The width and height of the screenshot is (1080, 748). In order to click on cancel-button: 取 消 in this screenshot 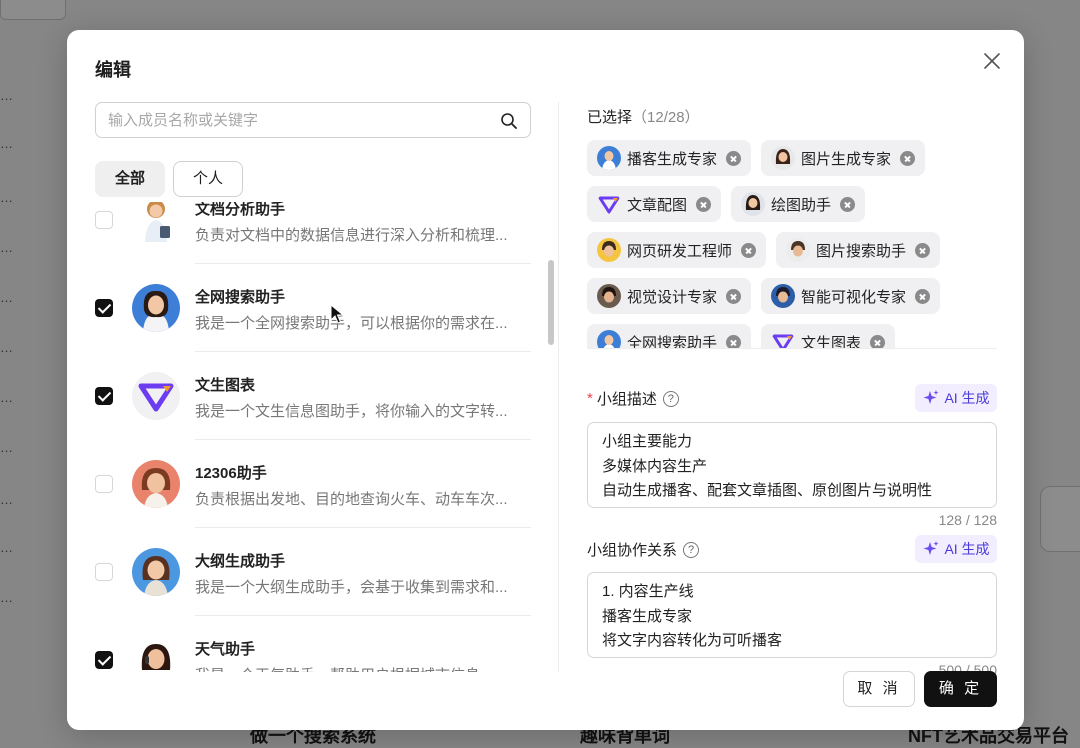, I will do `click(879, 689)`.